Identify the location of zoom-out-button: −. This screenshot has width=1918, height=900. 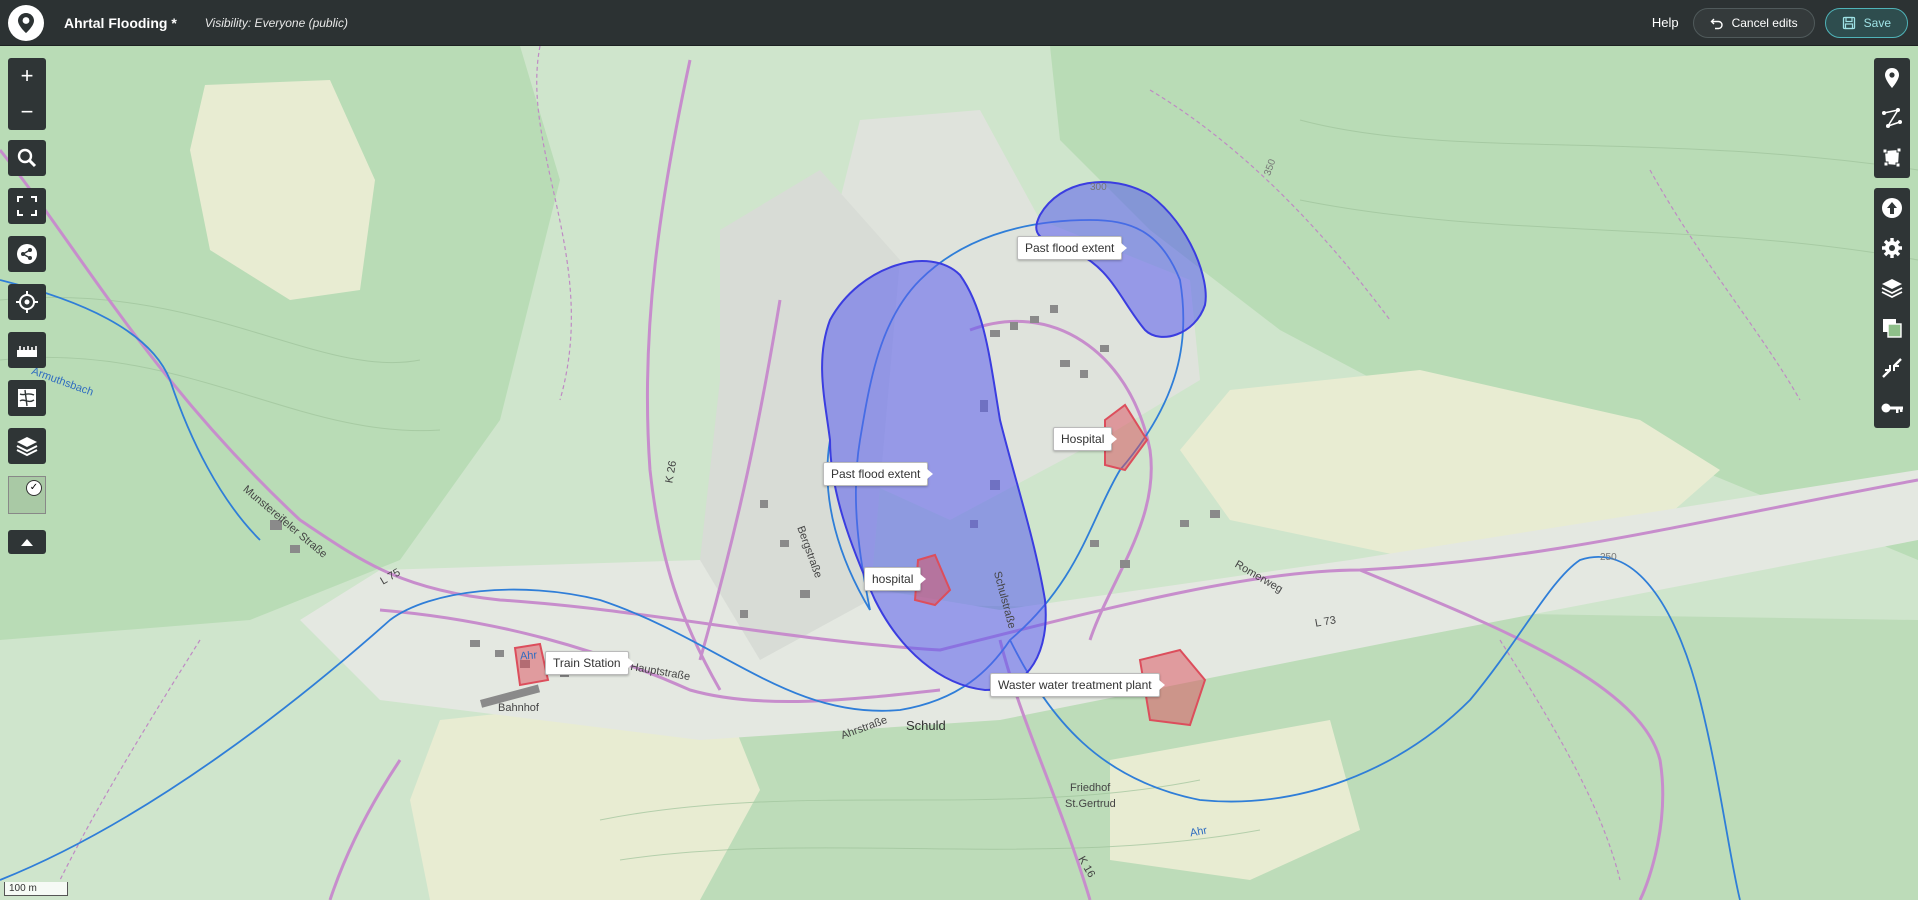
(27, 112).